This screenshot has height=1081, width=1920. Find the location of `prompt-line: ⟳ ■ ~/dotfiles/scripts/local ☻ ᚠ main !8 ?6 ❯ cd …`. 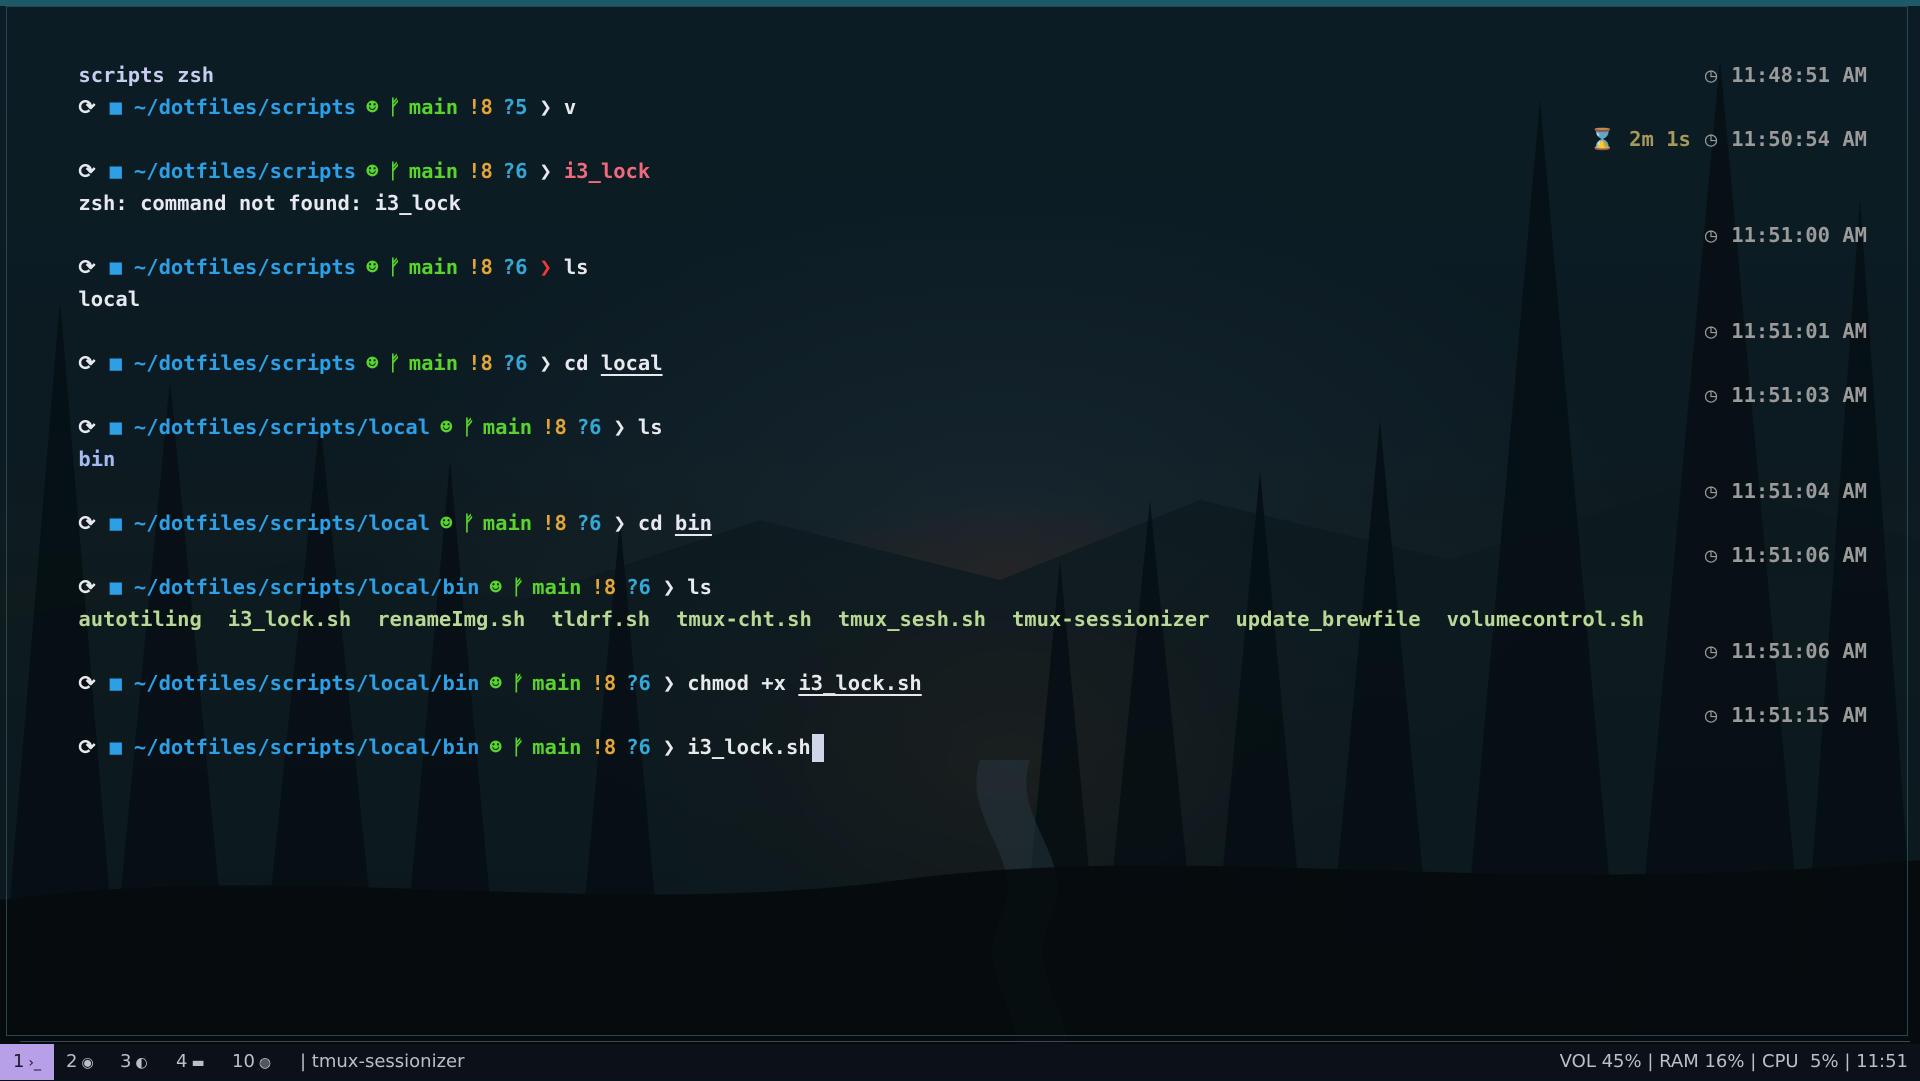

prompt-line: ⟳ ■ ~/dotfiles/scripts/local ☻ ᚠ main !8 ?6 ❯ cd … is located at coordinates (948, 505).